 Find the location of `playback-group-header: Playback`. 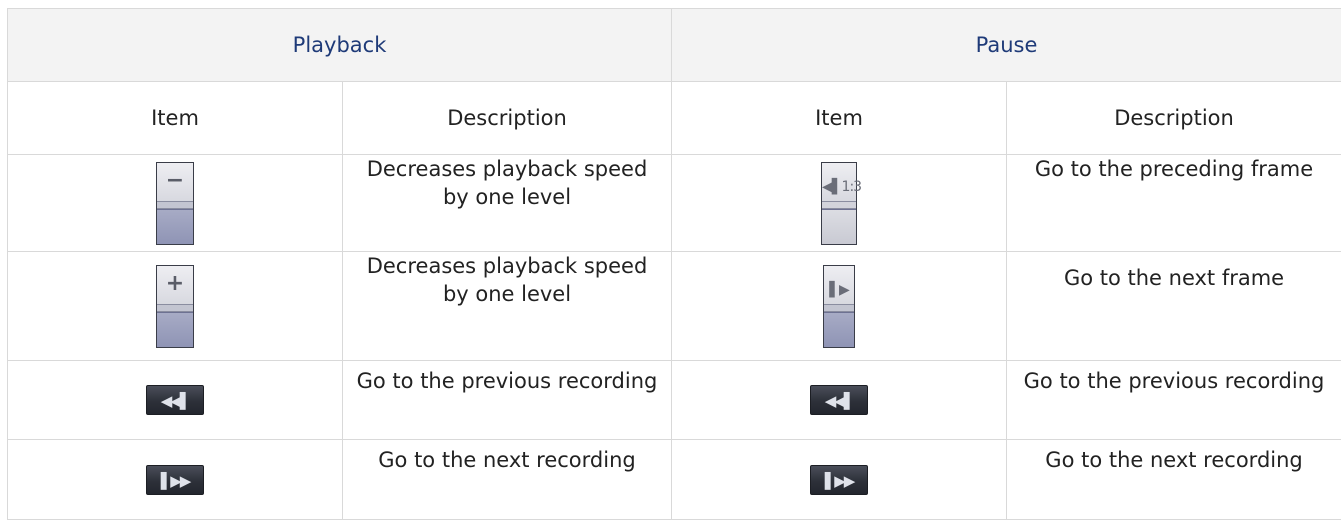

playback-group-header: Playback is located at coordinates (339, 45).